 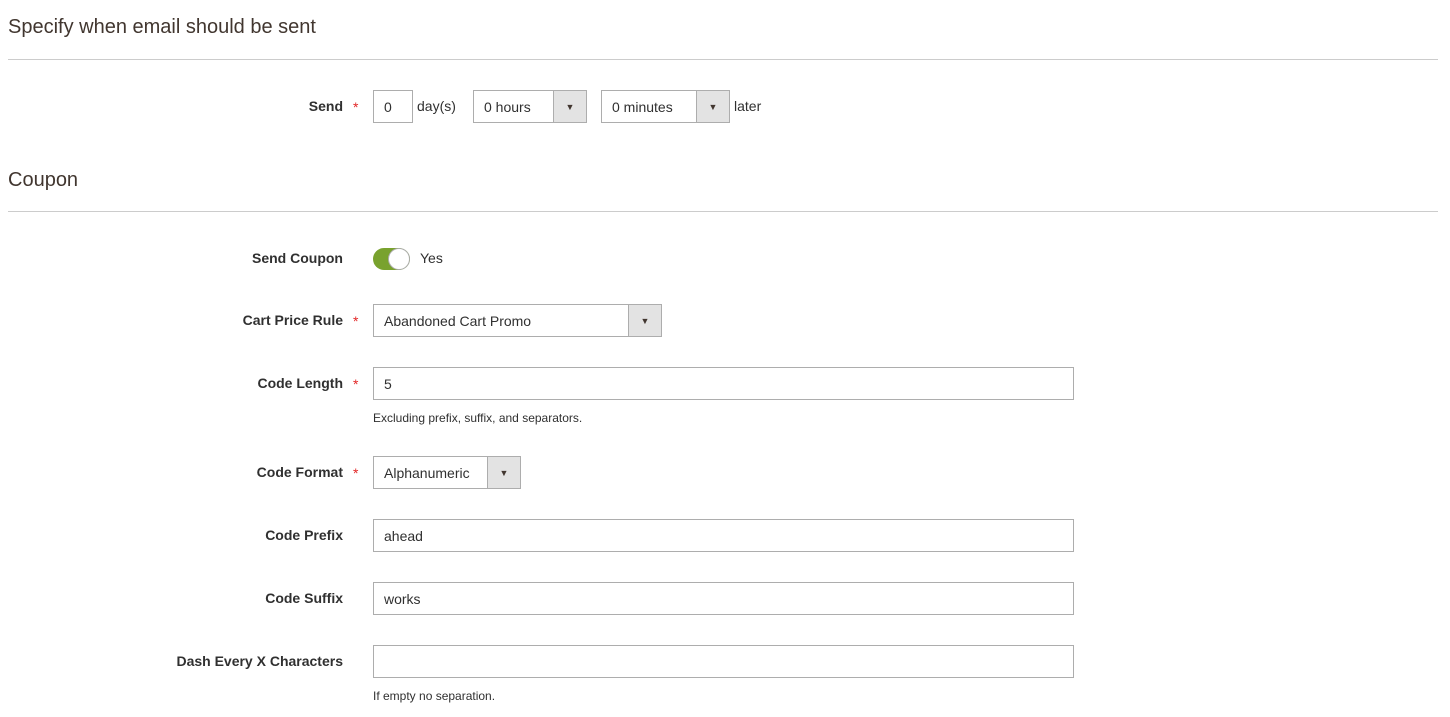 I want to click on section-title-schedule: Specify when email should be sent, so click(x=162, y=27).